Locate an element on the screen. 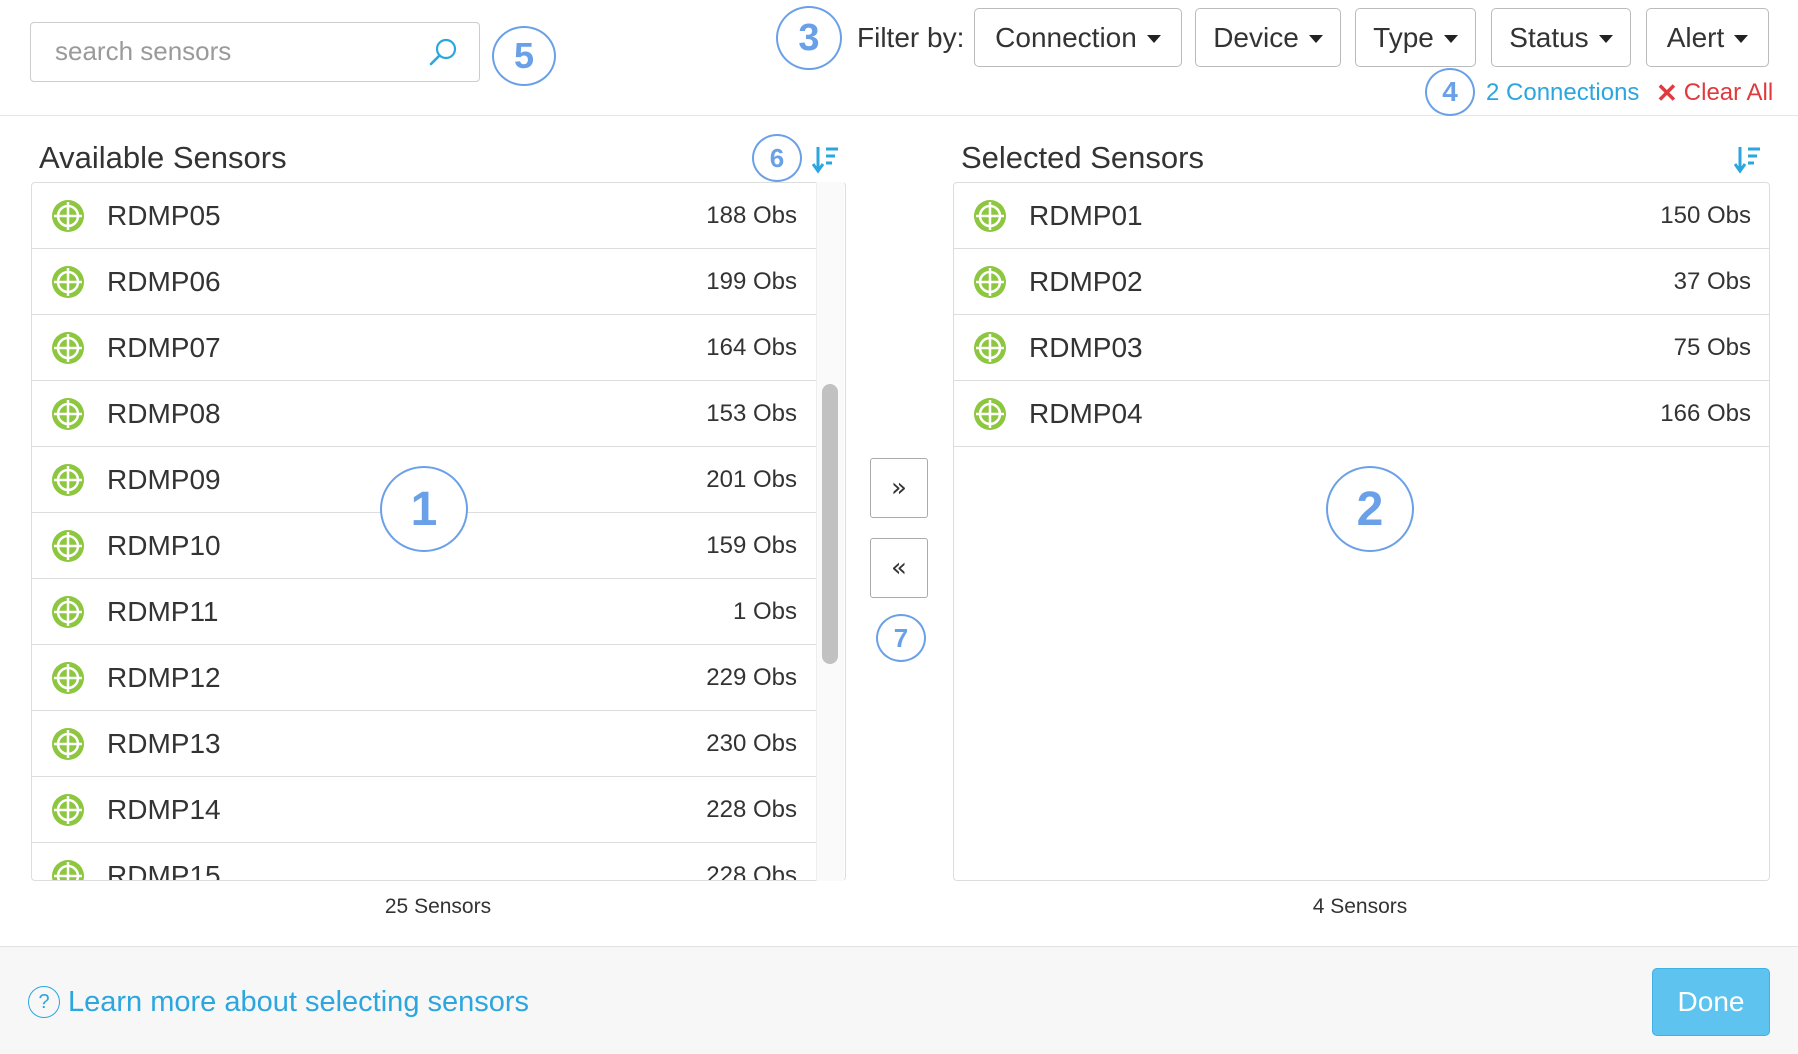  selected-count: 4 Sensors is located at coordinates (1360, 906).